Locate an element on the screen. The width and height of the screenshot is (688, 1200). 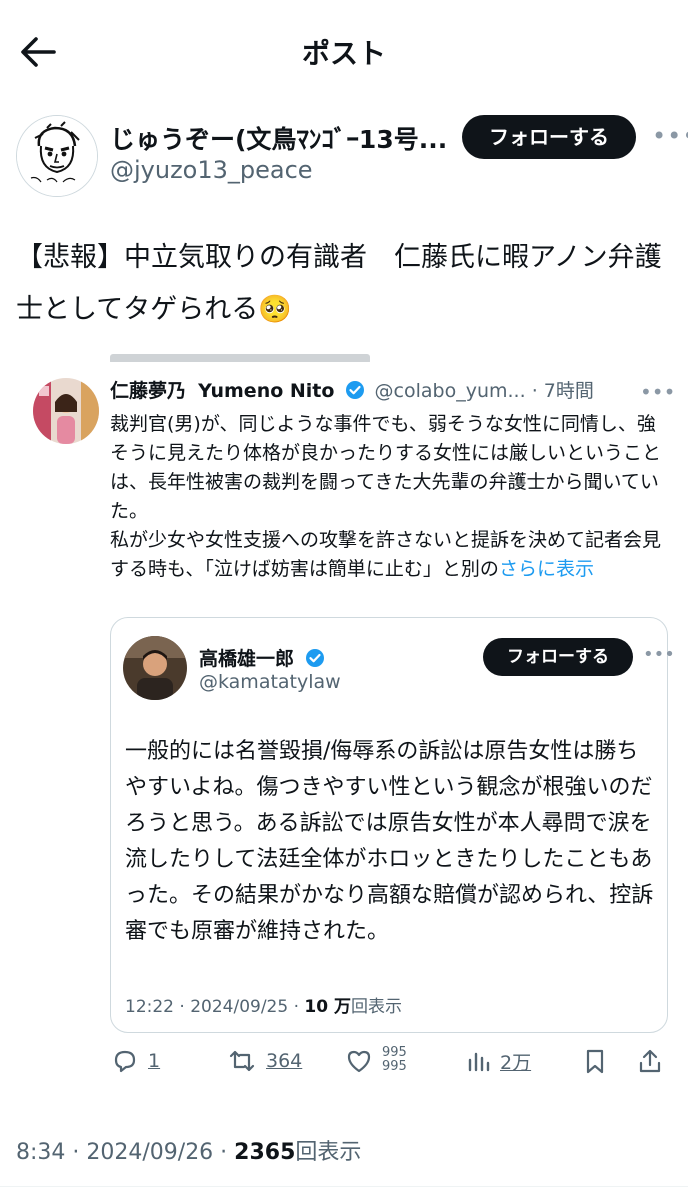
views-button: 2万 is located at coordinates (497, 1061).